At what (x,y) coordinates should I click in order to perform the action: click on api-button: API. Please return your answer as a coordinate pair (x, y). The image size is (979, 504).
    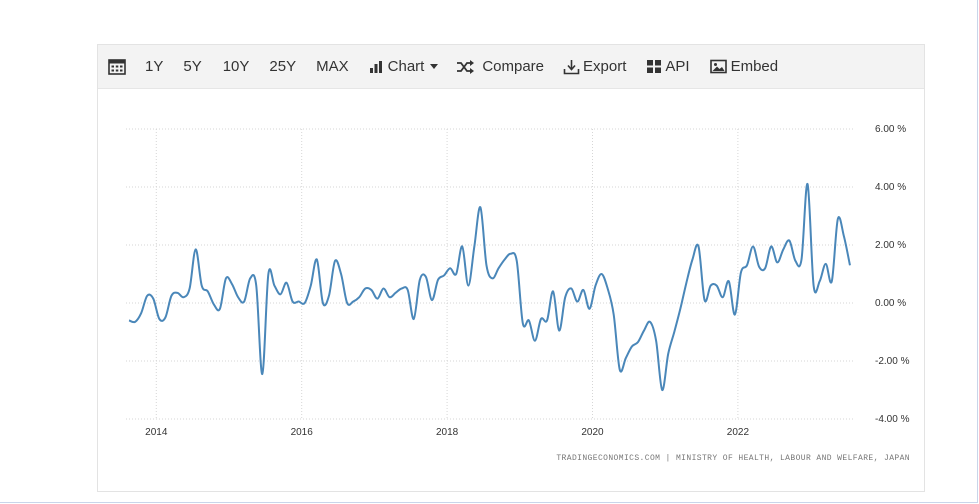
    Looking at the image, I should click on (668, 66).